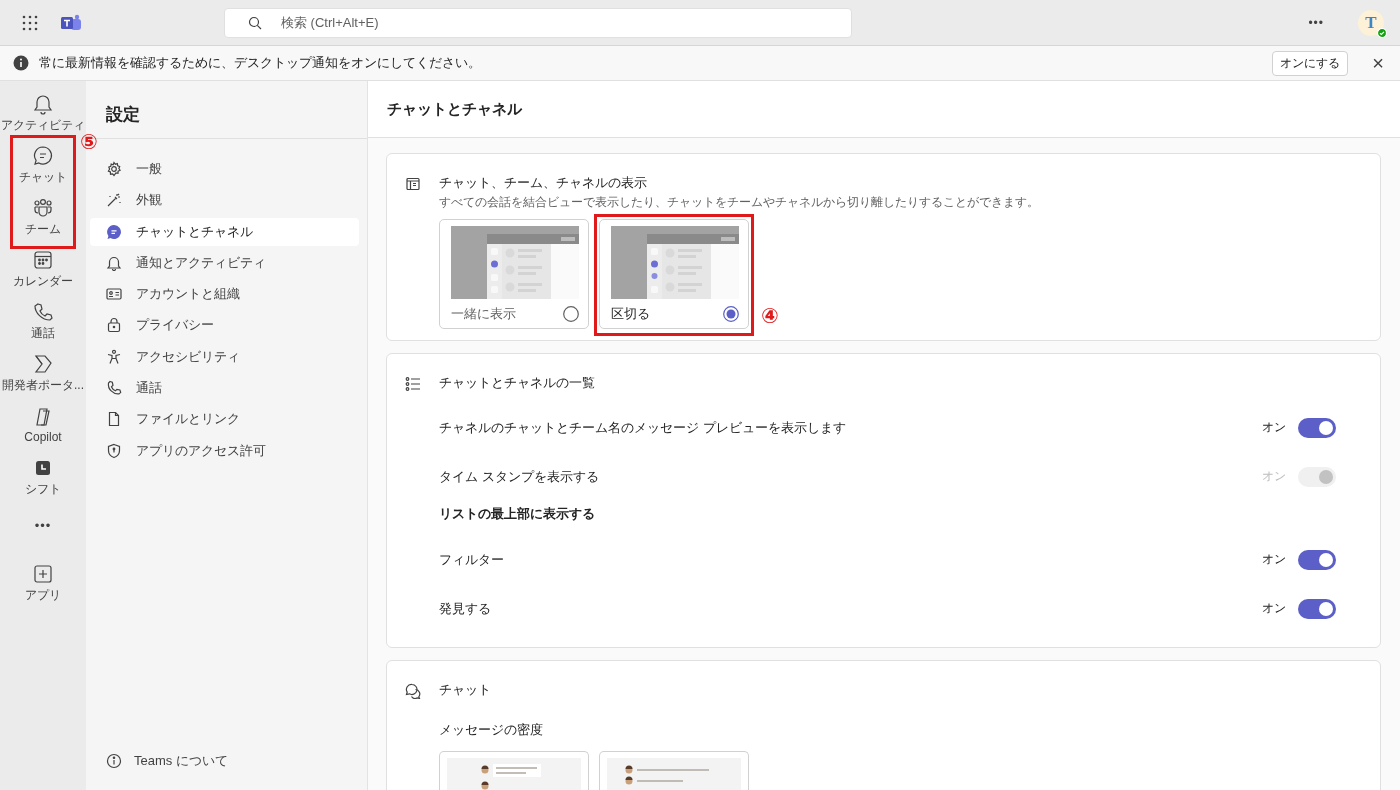  I want to click on setting-label: フィルター, so click(472, 559).